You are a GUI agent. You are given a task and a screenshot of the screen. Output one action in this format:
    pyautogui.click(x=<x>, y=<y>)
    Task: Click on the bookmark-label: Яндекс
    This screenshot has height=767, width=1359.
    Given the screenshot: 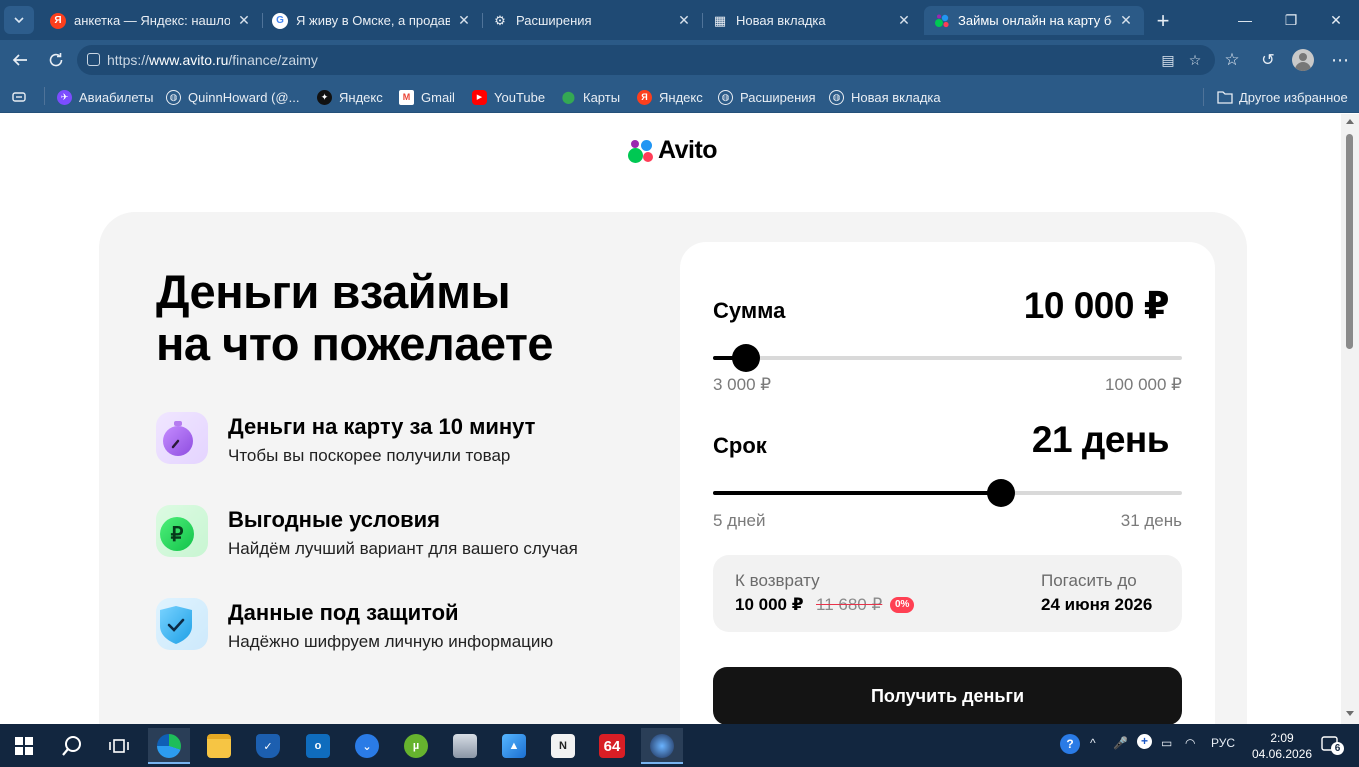 What is the action you would take?
    pyautogui.click(x=681, y=97)
    